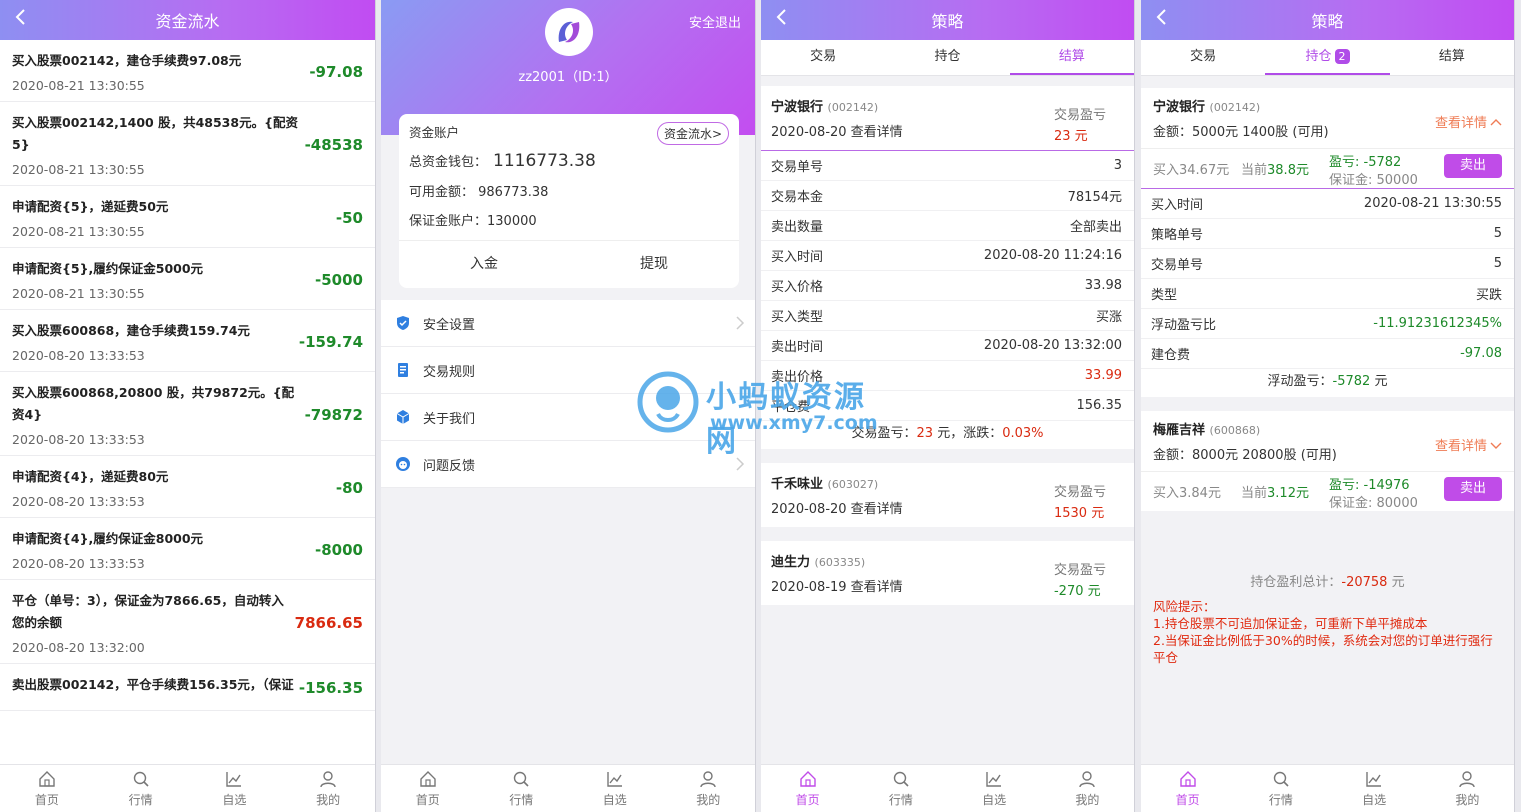 This screenshot has width=1521, height=812. Describe the element at coordinates (1327, 204) in the screenshot. I see `detail-row: 买入时间 2020-08-21 13:30:55` at that location.